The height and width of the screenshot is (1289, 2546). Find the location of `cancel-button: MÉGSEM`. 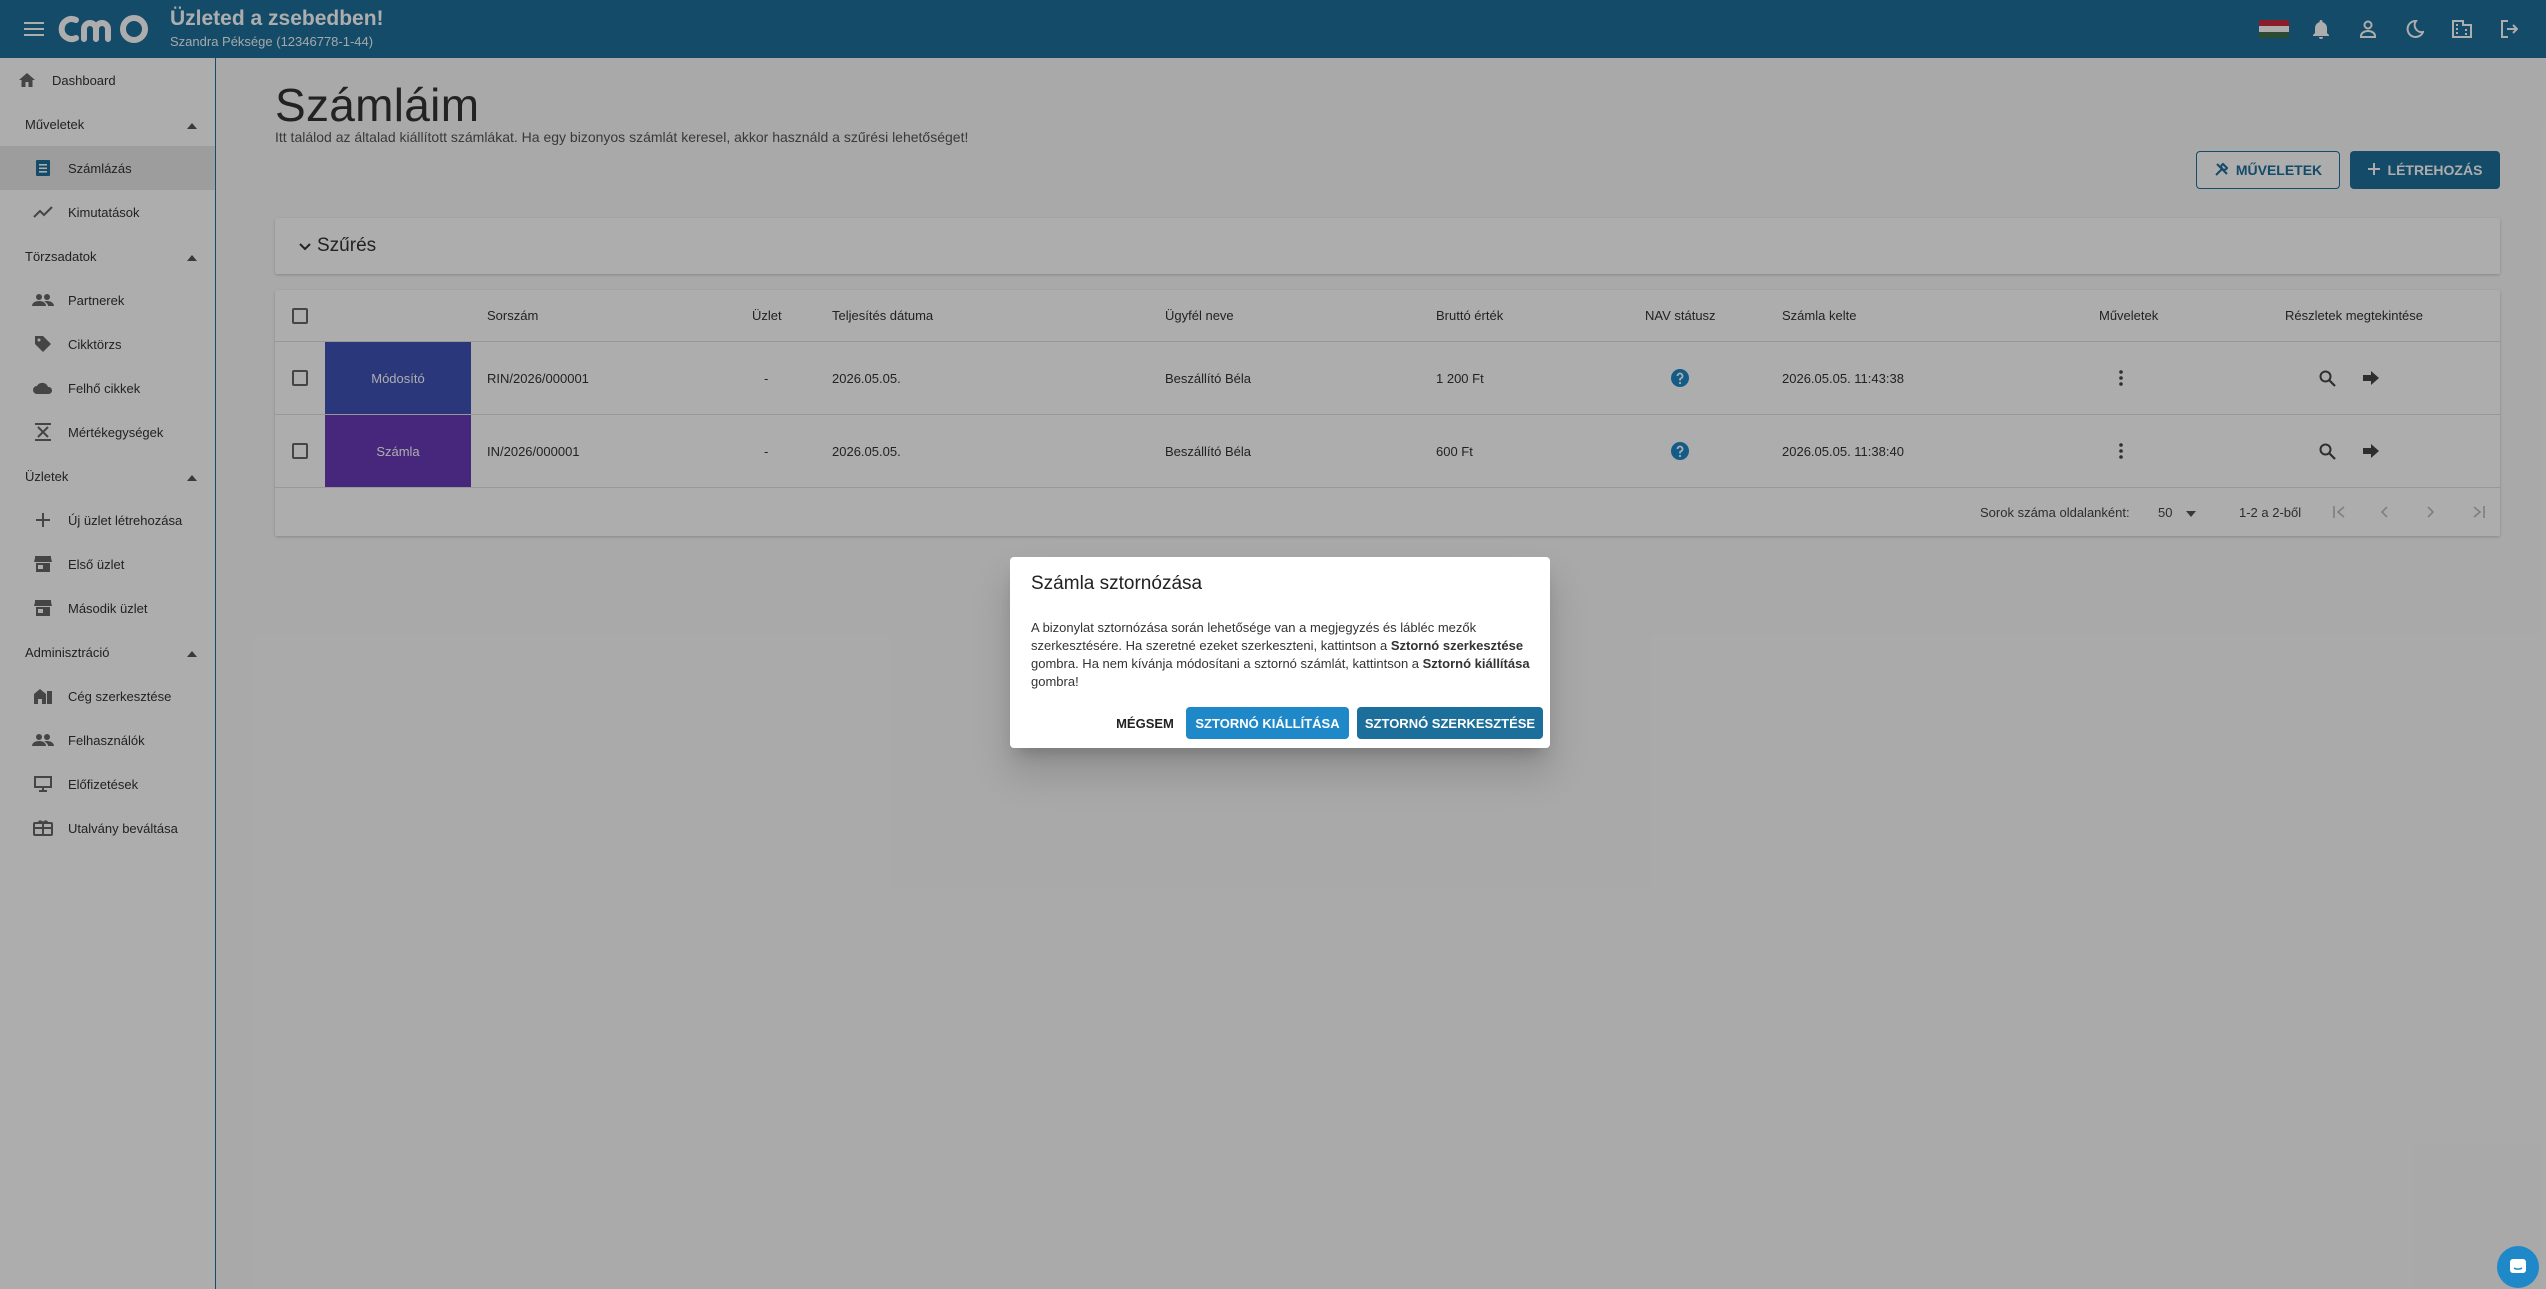

cancel-button: MÉGSEM is located at coordinates (1145, 723).